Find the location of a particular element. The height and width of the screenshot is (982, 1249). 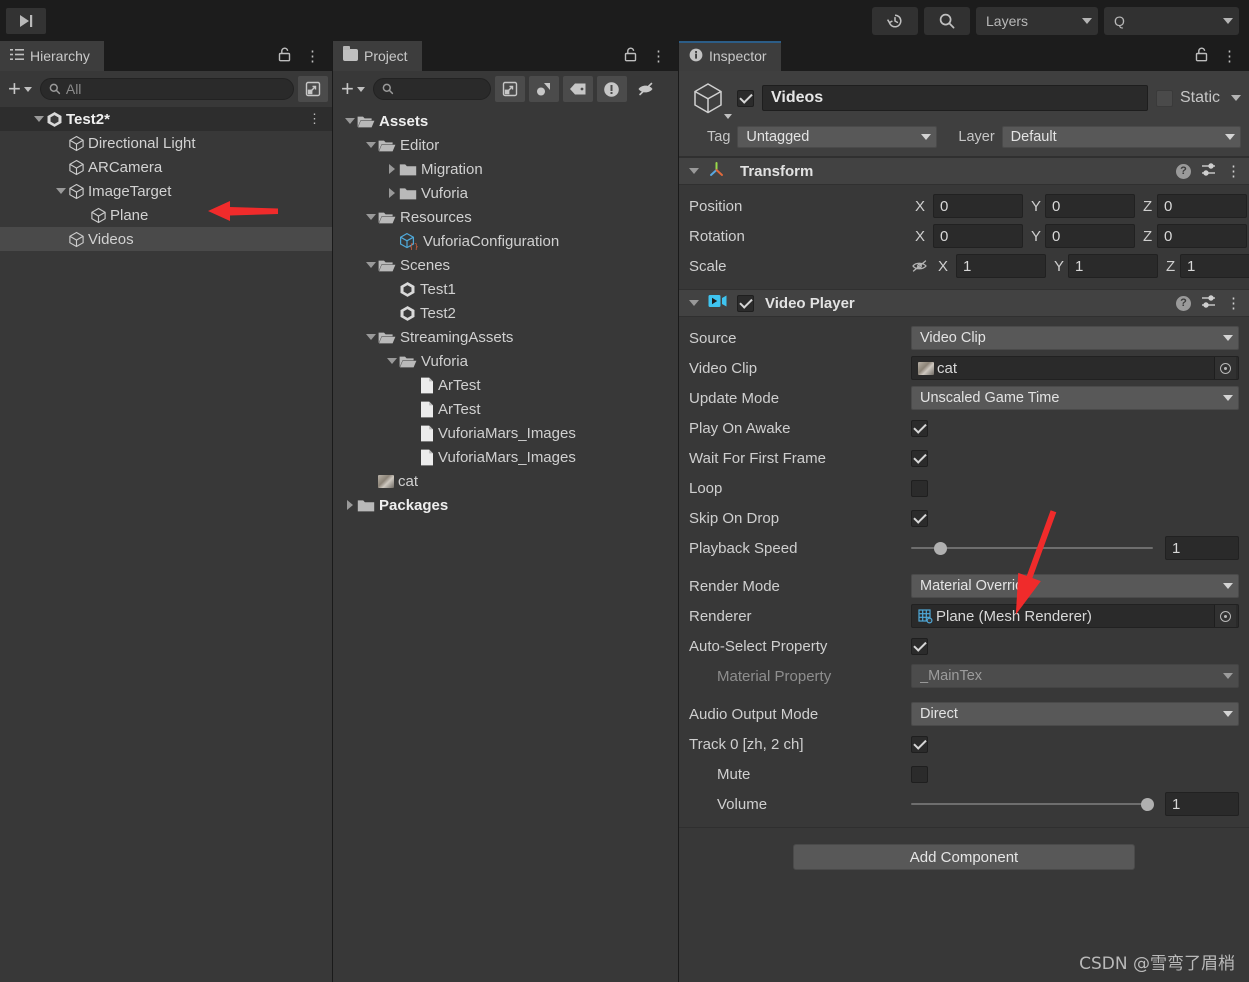

track-checkbox is located at coordinates (919, 744).